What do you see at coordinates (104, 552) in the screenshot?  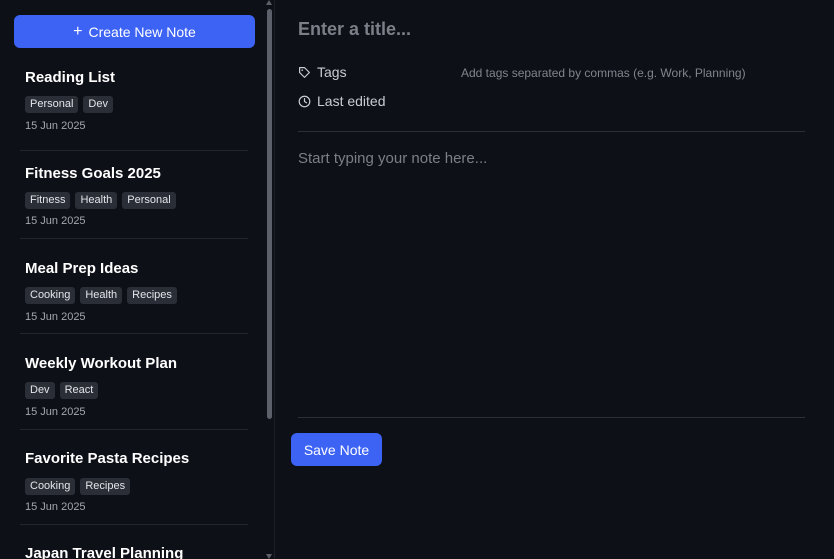 I see `note-title: Japan Travel Planning` at bounding box center [104, 552].